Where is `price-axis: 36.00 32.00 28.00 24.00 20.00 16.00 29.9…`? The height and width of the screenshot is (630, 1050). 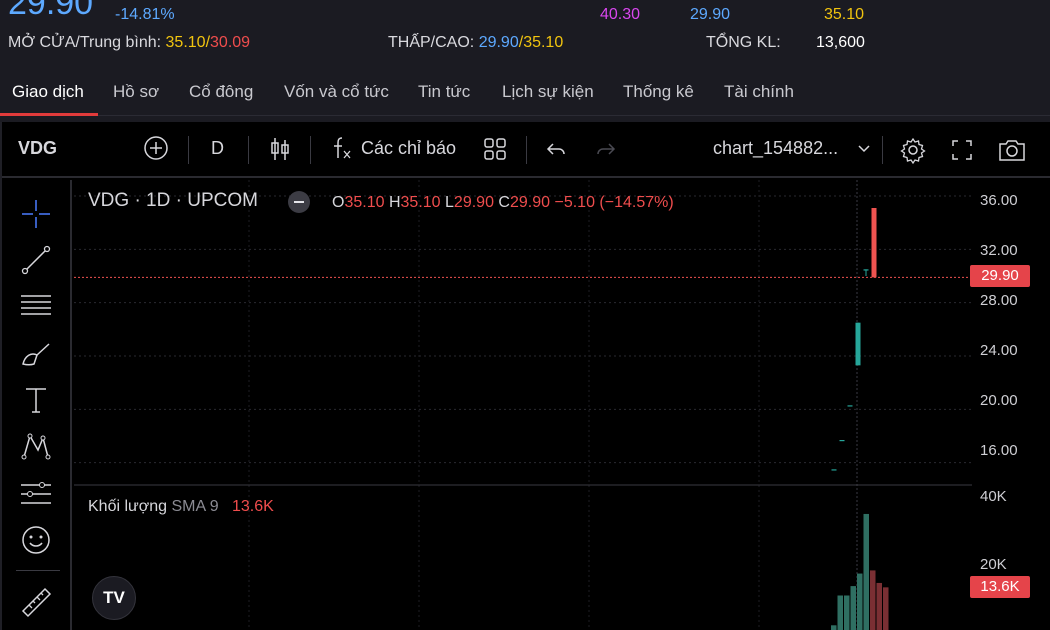 price-axis: 36.00 32.00 28.00 24.00 20.00 16.00 29.9… is located at coordinates (1010, 405).